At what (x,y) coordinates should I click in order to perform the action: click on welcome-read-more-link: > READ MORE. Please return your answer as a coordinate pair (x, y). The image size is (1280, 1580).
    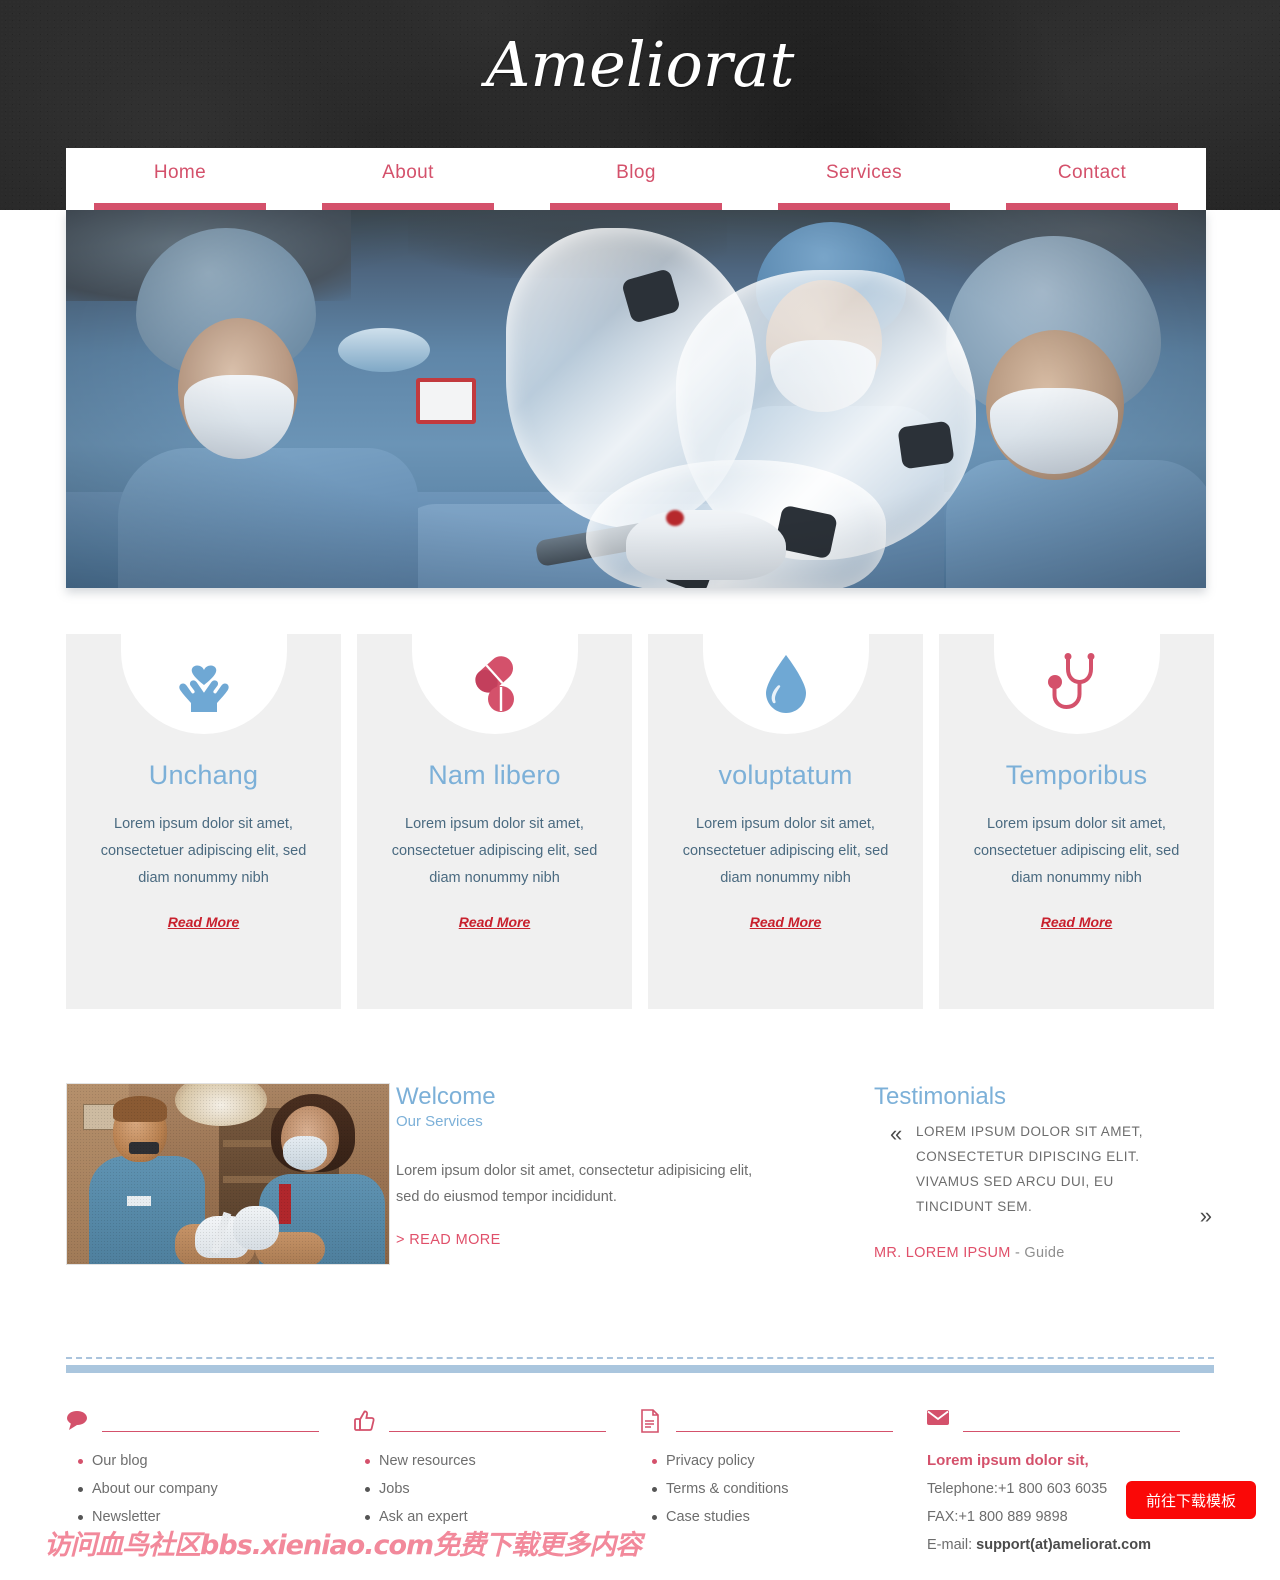
    Looking at the image, I should click on (448, 1240).